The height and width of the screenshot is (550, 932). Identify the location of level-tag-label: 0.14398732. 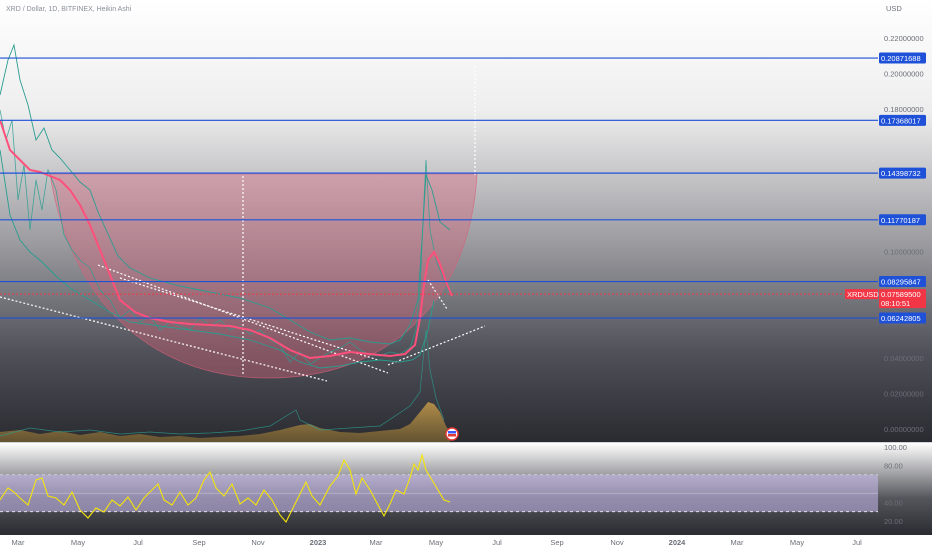
(901, 173).